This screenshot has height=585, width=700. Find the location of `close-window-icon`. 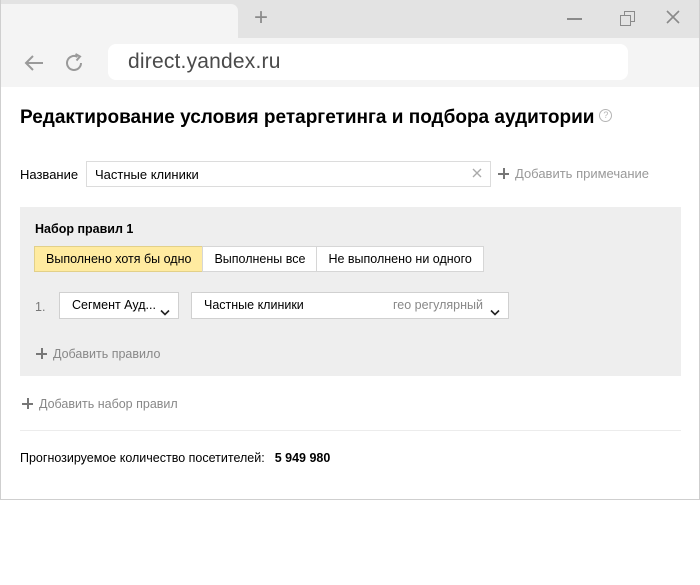

close-window-icon is located at coordinates (673, 18).